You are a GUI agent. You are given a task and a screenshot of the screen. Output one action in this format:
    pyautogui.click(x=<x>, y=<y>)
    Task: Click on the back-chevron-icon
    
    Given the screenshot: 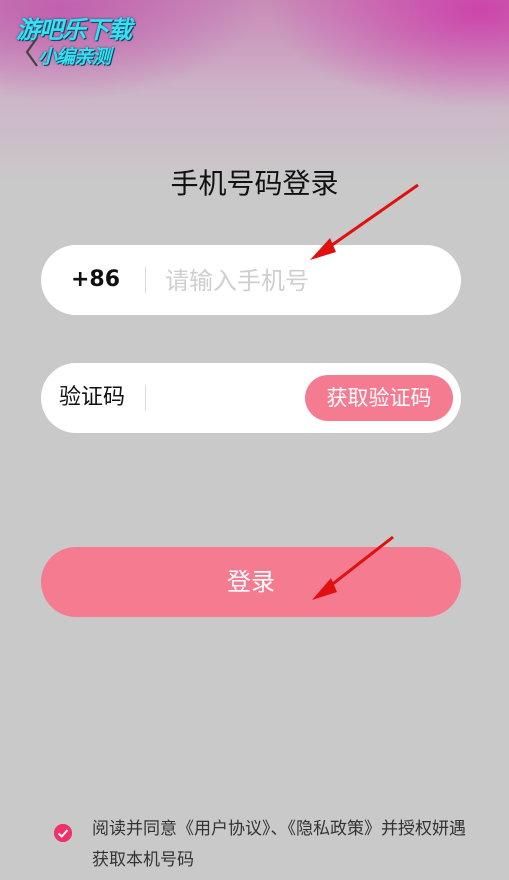 What is the action you would take?
    pyautogui.click(x=32, y=52)
    